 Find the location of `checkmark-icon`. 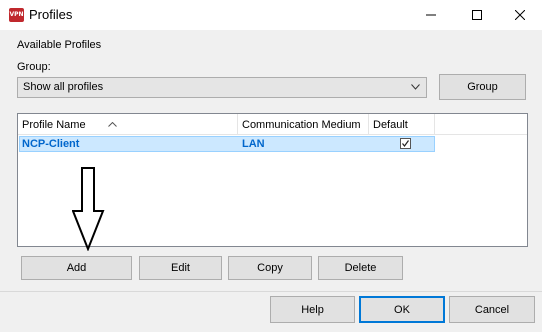

checkmark-icon is located at coordinates (405, 143).